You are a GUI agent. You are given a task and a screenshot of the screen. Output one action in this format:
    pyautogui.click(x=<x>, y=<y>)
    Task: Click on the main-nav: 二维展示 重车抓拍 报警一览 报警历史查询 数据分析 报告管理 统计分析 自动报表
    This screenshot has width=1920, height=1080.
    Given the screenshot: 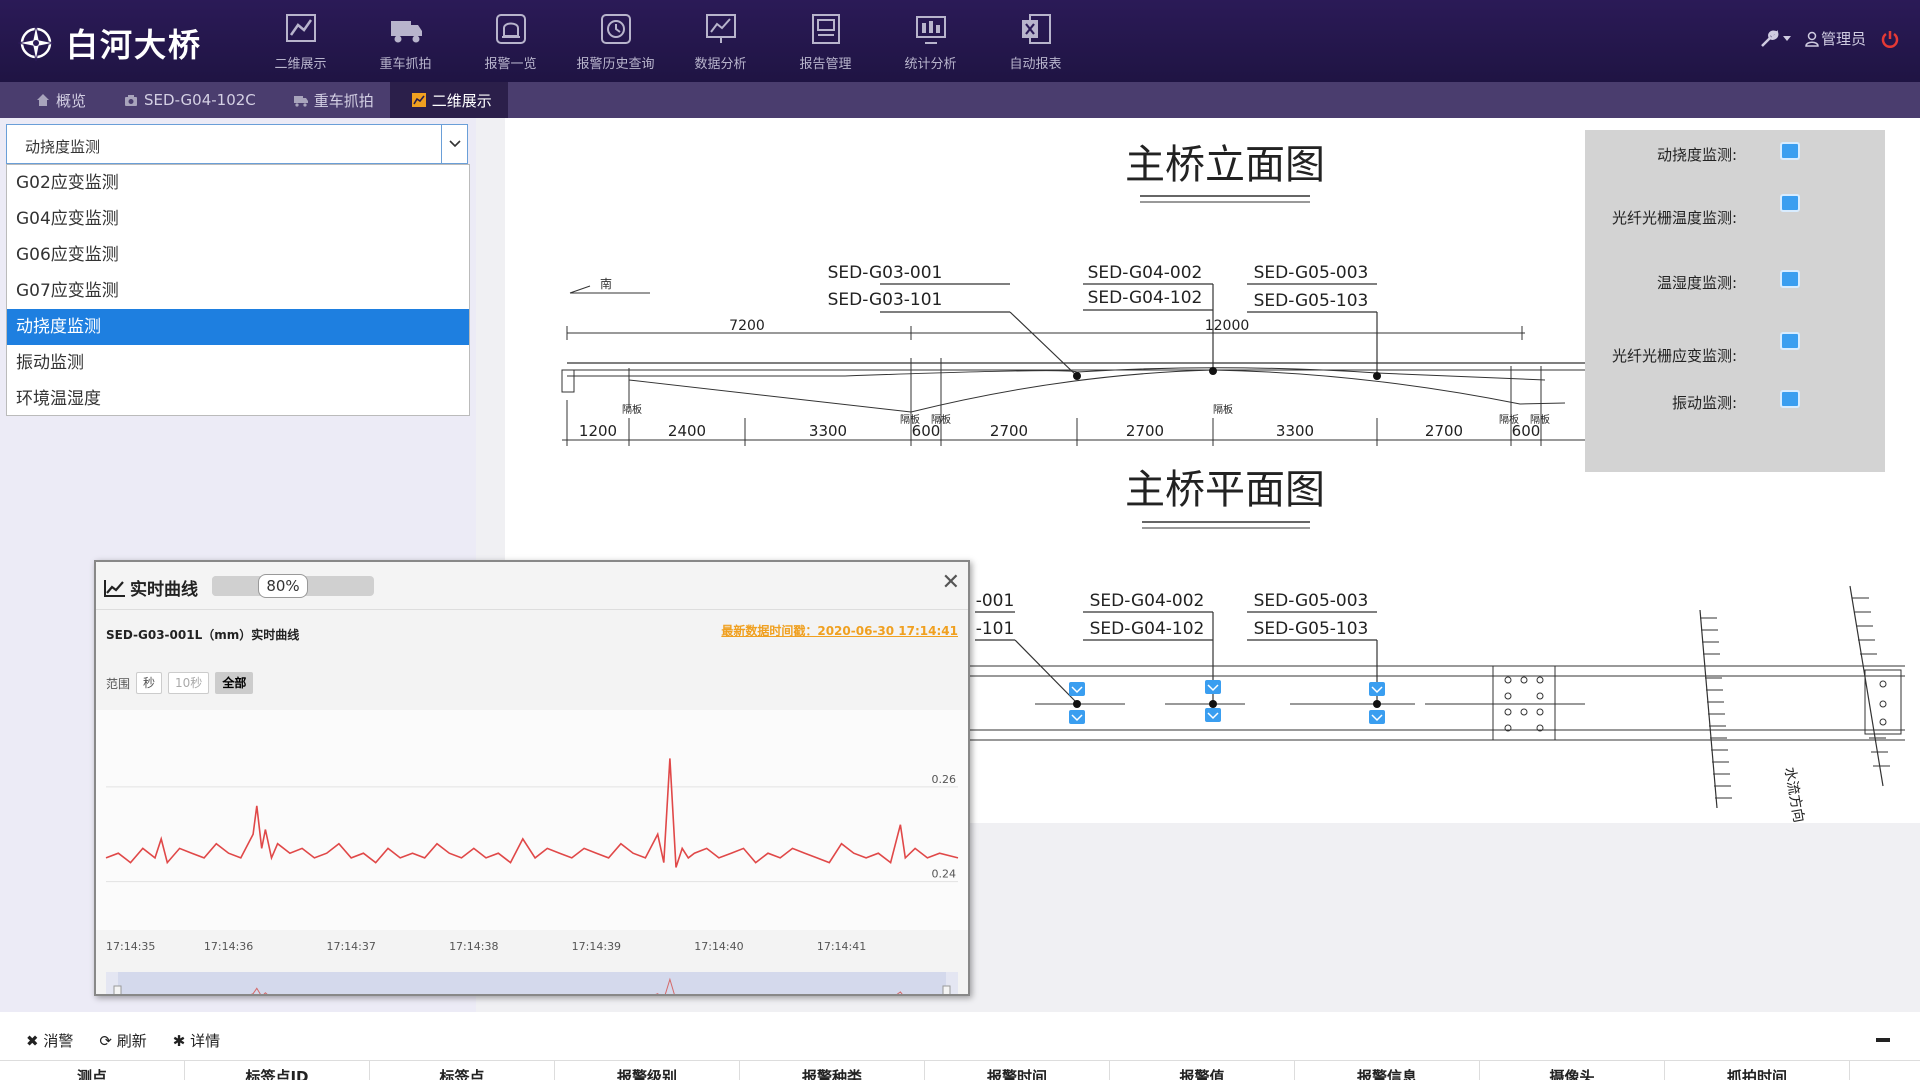 What is the action you would take?
    pyautogui.click(x=668, y=41)
    